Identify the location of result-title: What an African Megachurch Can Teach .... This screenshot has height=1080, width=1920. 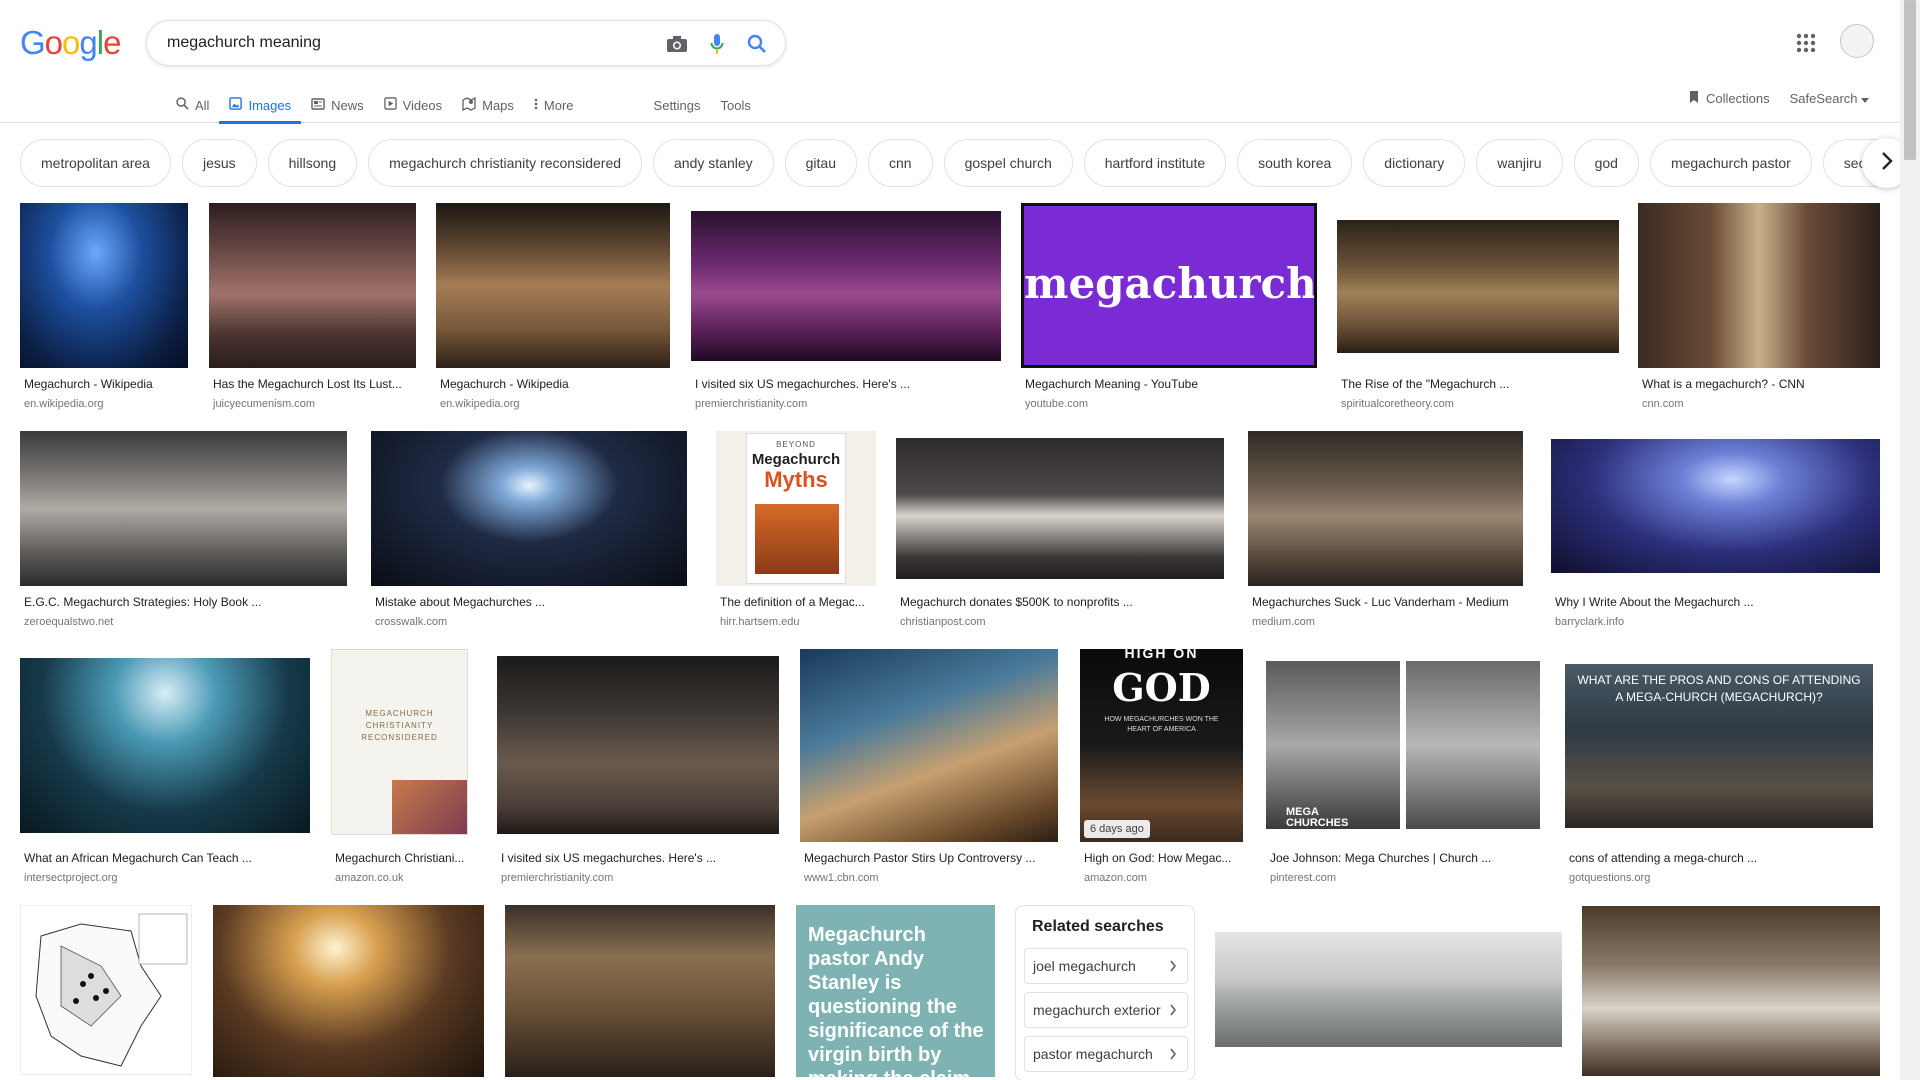
(169, 858).